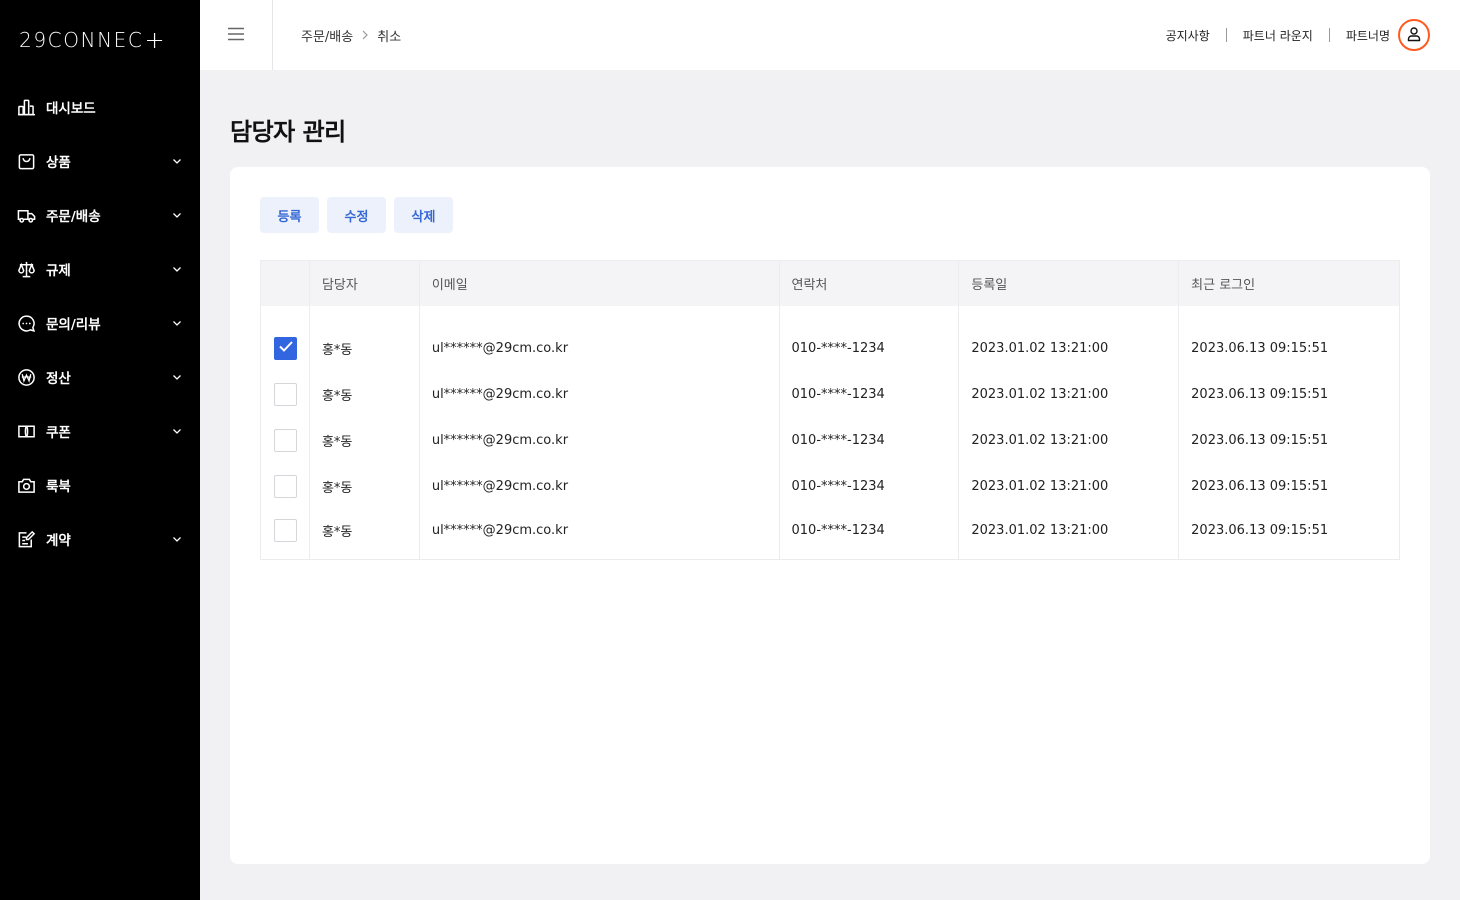 The height and width of the screenshot is (900, 1460). What do you see at coordinates (100, 269) in the screenshot?
I see `sidebar-item-regulation: 규제` at bounding box center [100, 269].